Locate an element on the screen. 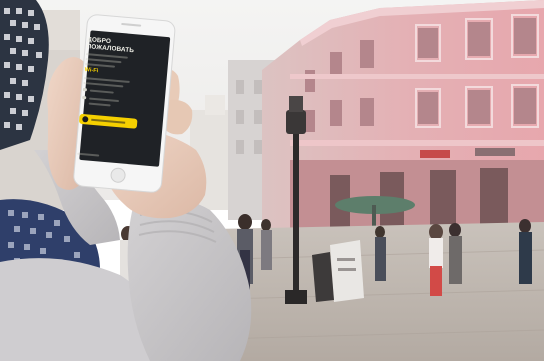 This screenshot has width=544, height=361. alert-icon is located at coordinates (85, 119).